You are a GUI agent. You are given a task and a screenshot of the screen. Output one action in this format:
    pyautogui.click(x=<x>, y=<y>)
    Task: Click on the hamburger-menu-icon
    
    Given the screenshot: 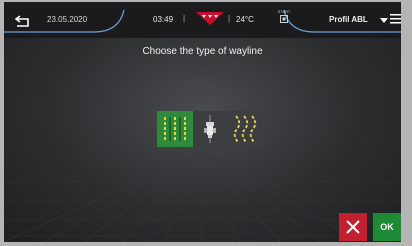 What is the action you would take?
    pyautogui.click(x=395, y=19)
    